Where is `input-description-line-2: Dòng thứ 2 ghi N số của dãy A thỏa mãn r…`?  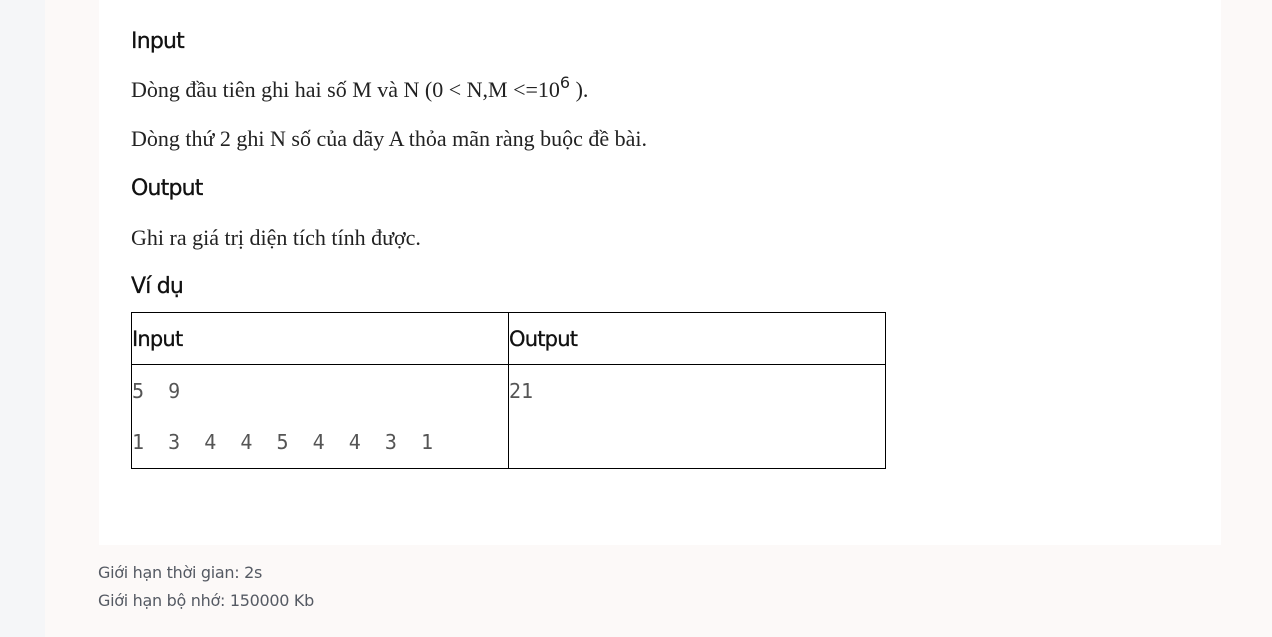 input-description-line-2: Dòng thứ 2 ghi N số của dãy A thỏa mãn r… is located at coordinates (389, 138).